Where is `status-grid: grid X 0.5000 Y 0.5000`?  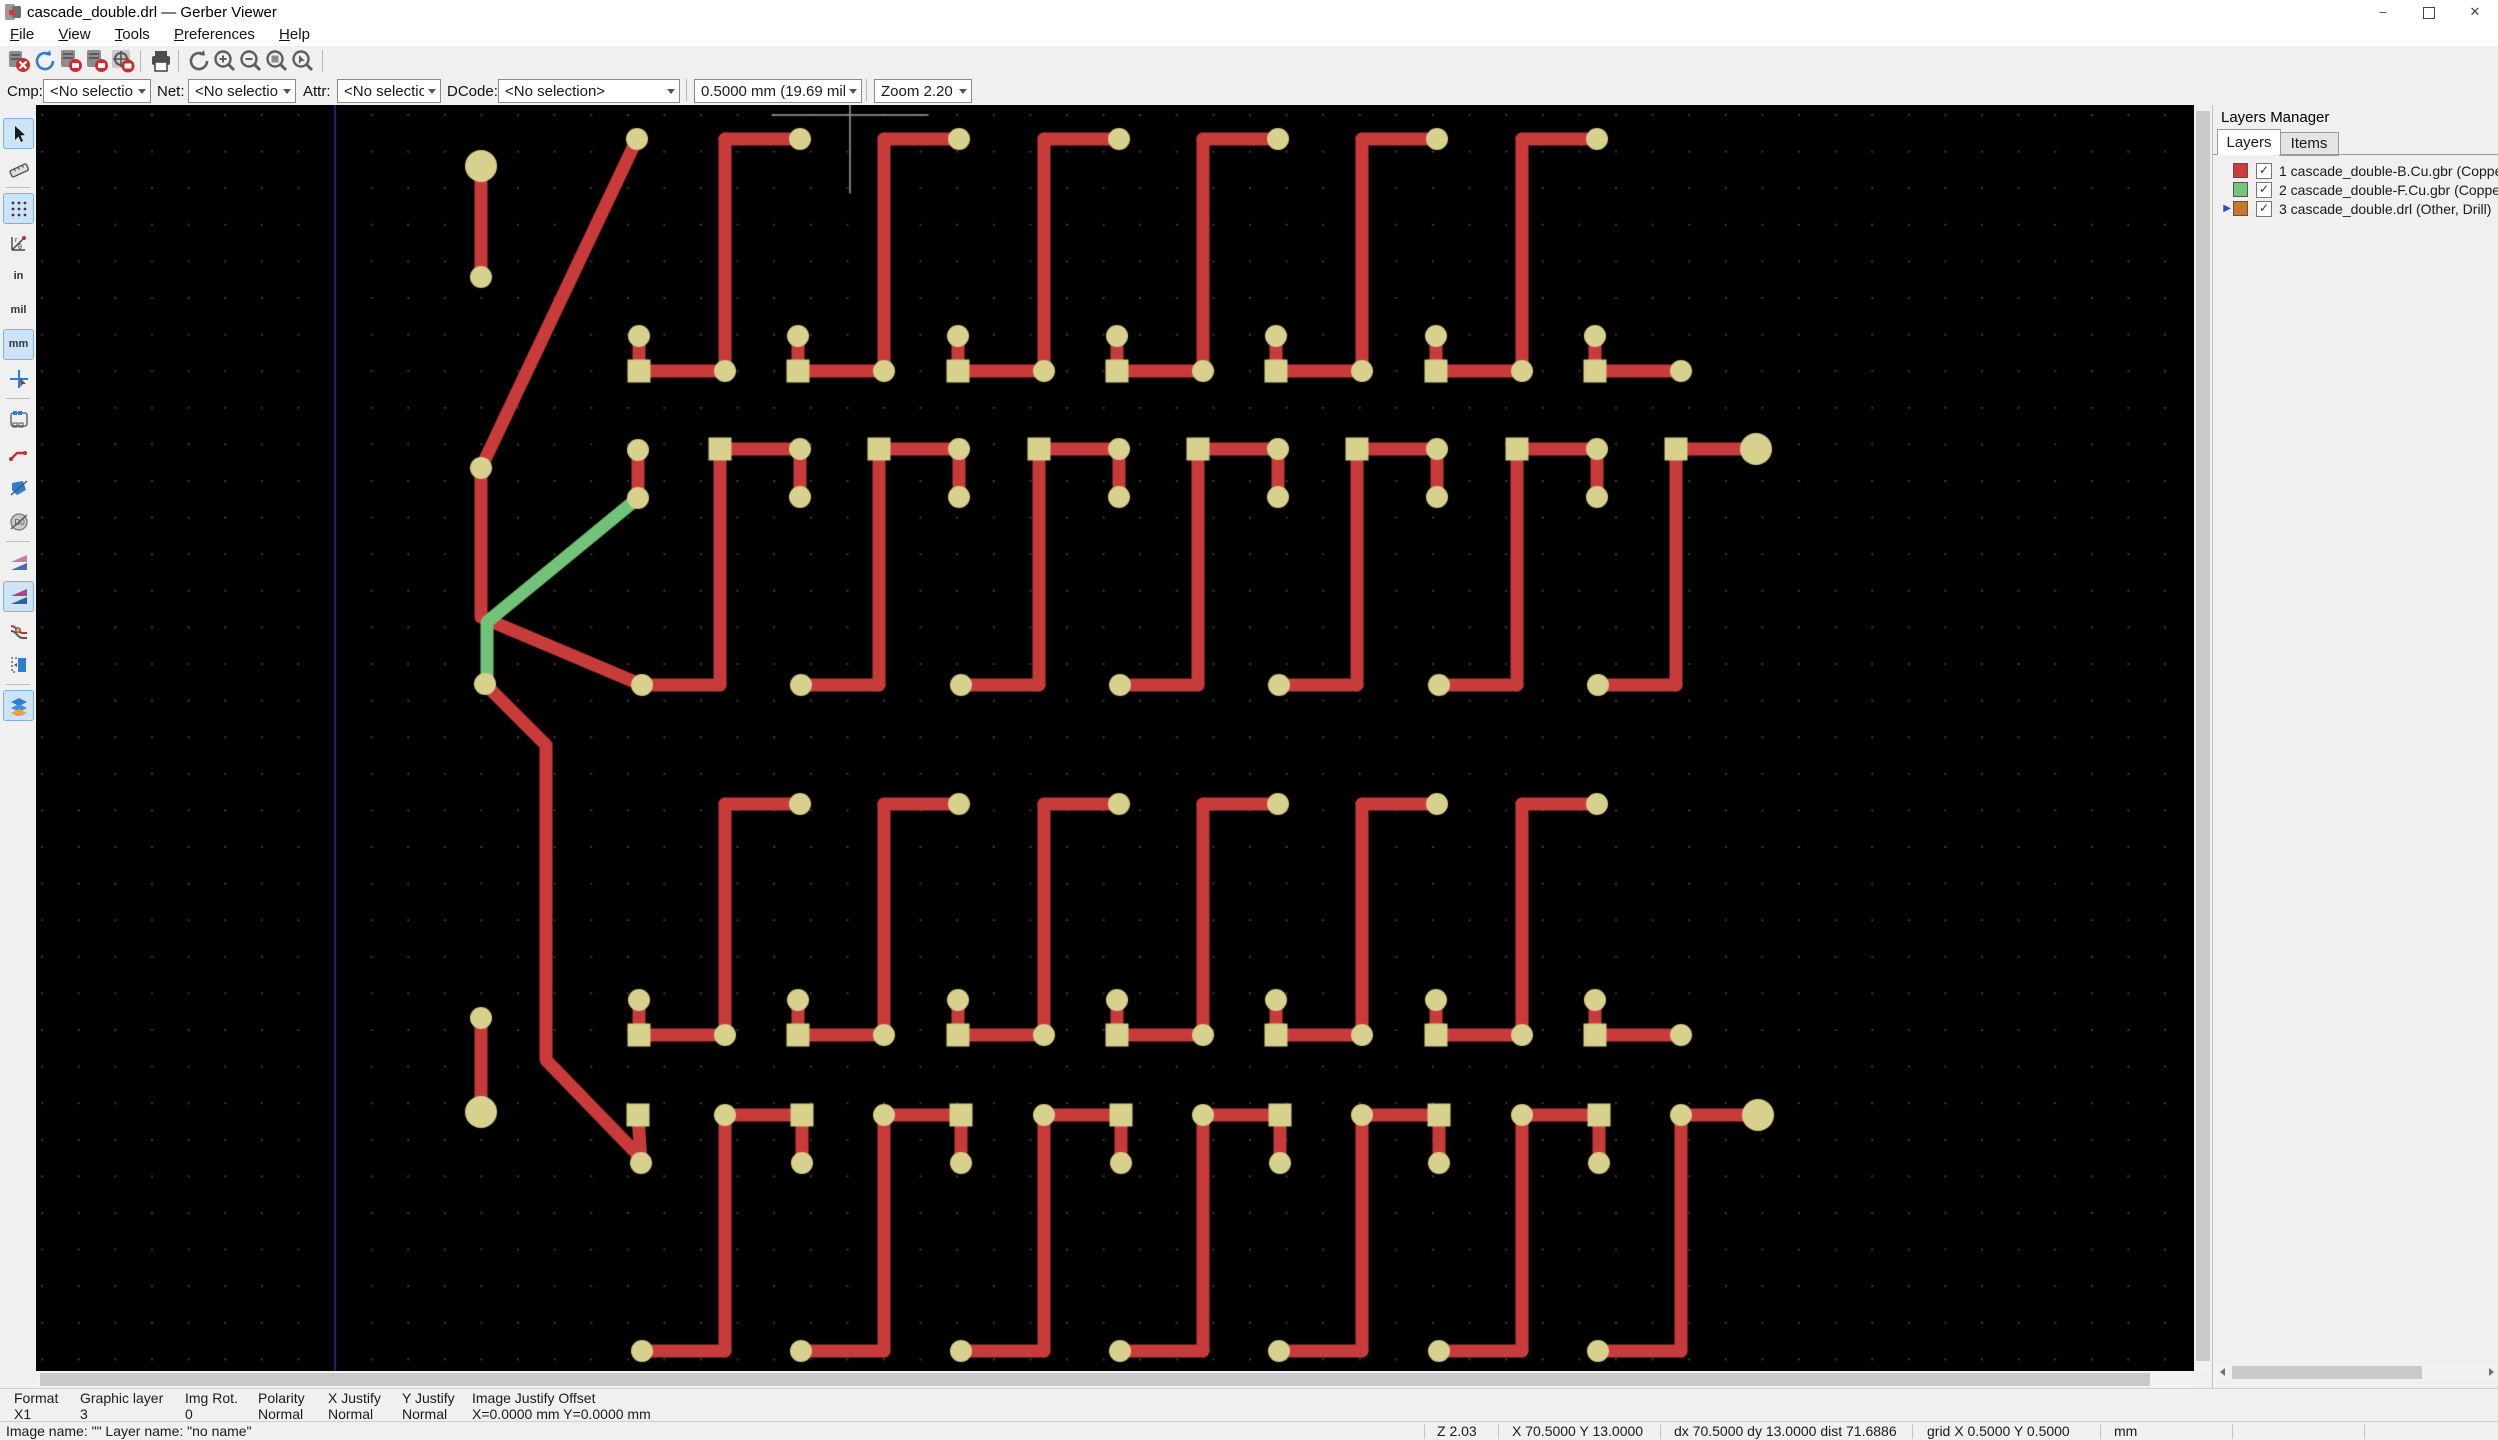 status-grid: grid X 0.5000 Y 0.5000 is located at coordinates (1998, 1431).